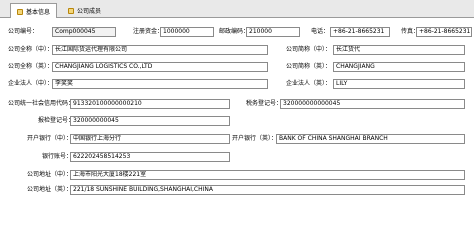 This screenshot has width=474, height=240. What do you see at coordinates (160, 50) in the screenshot?
I see `full-name-cn-field: 长江国际货运代理有限公司` at bounding box center [160, 50].